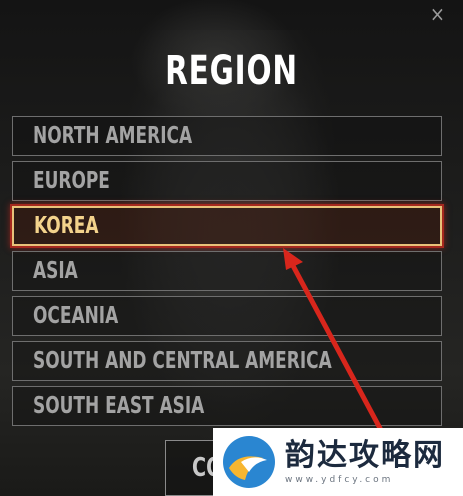 Image resolution: width=463 pixels, height=496 pixels. What do you see at coordinates (227, 271) in the screenshot?
I see `region-option-asia: ASIA` at bounding box center [227, 271].